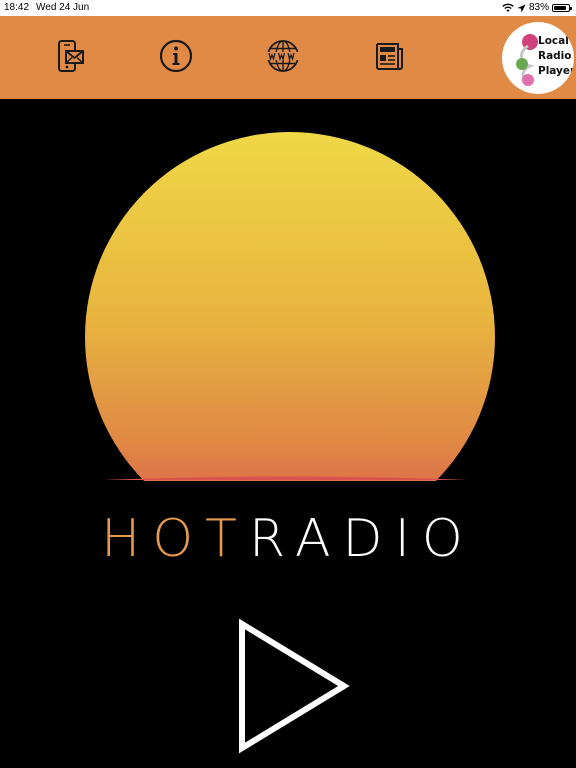 The image size is (576, 768). I want to click on station-name-hot: HOT, so click(175, 539).